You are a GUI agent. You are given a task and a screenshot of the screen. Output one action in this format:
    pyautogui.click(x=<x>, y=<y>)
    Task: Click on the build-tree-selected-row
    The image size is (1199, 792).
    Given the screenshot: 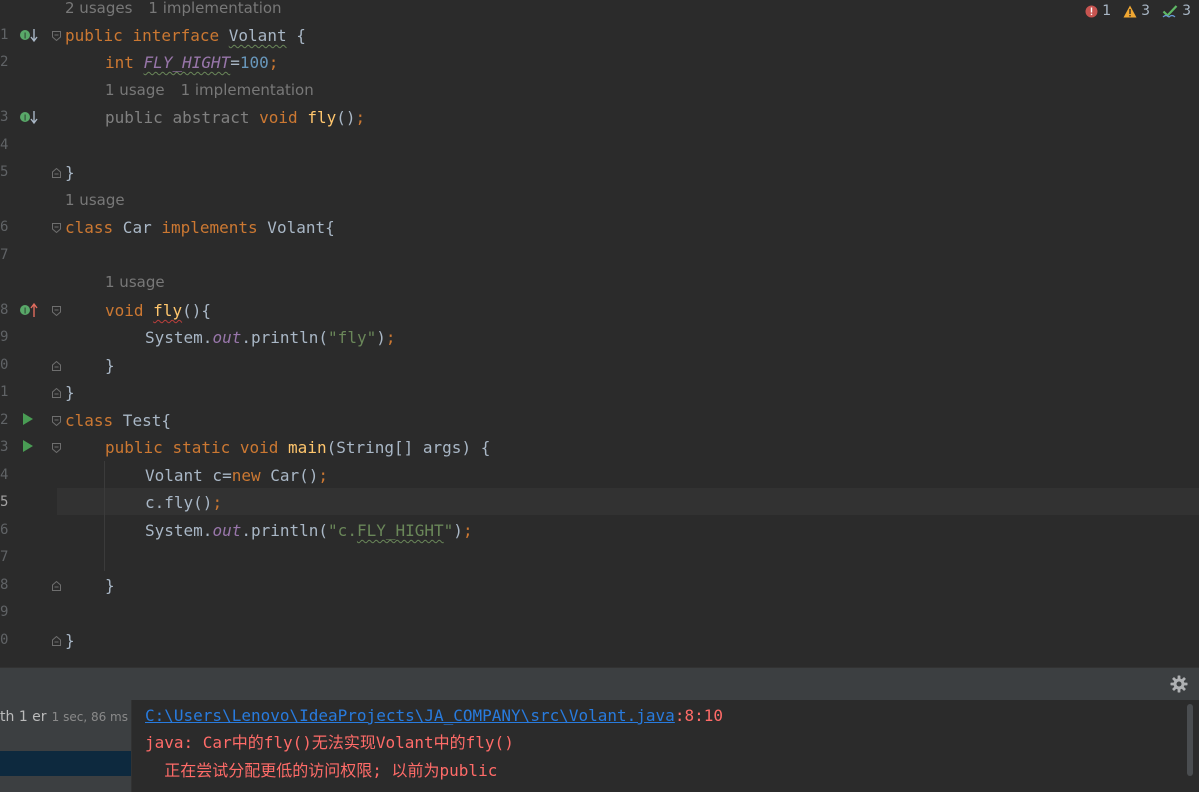 What is the action you would take?
    pyautogui.click(x=65, y=763)
    